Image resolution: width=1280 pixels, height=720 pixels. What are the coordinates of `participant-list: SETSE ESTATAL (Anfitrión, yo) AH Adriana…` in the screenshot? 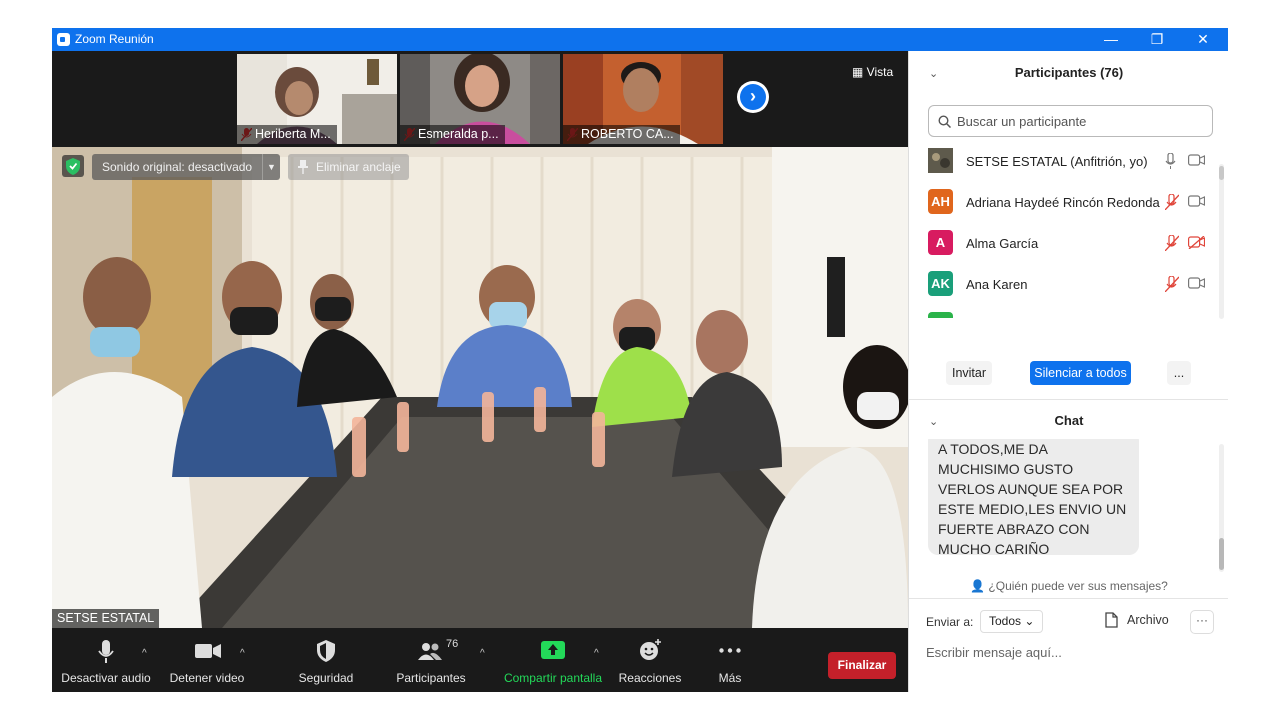 It's located at (1065, 230).